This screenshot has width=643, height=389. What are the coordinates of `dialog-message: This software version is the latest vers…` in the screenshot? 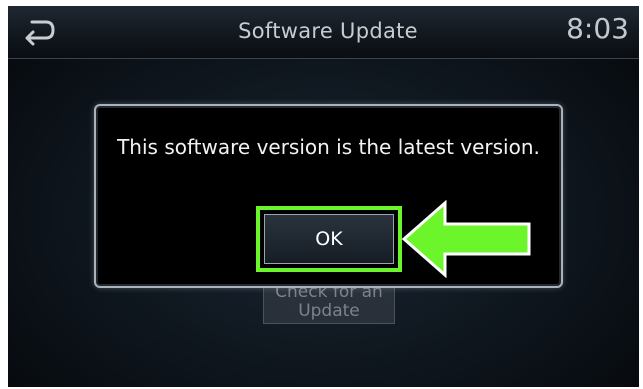 It's located at (328, 147).